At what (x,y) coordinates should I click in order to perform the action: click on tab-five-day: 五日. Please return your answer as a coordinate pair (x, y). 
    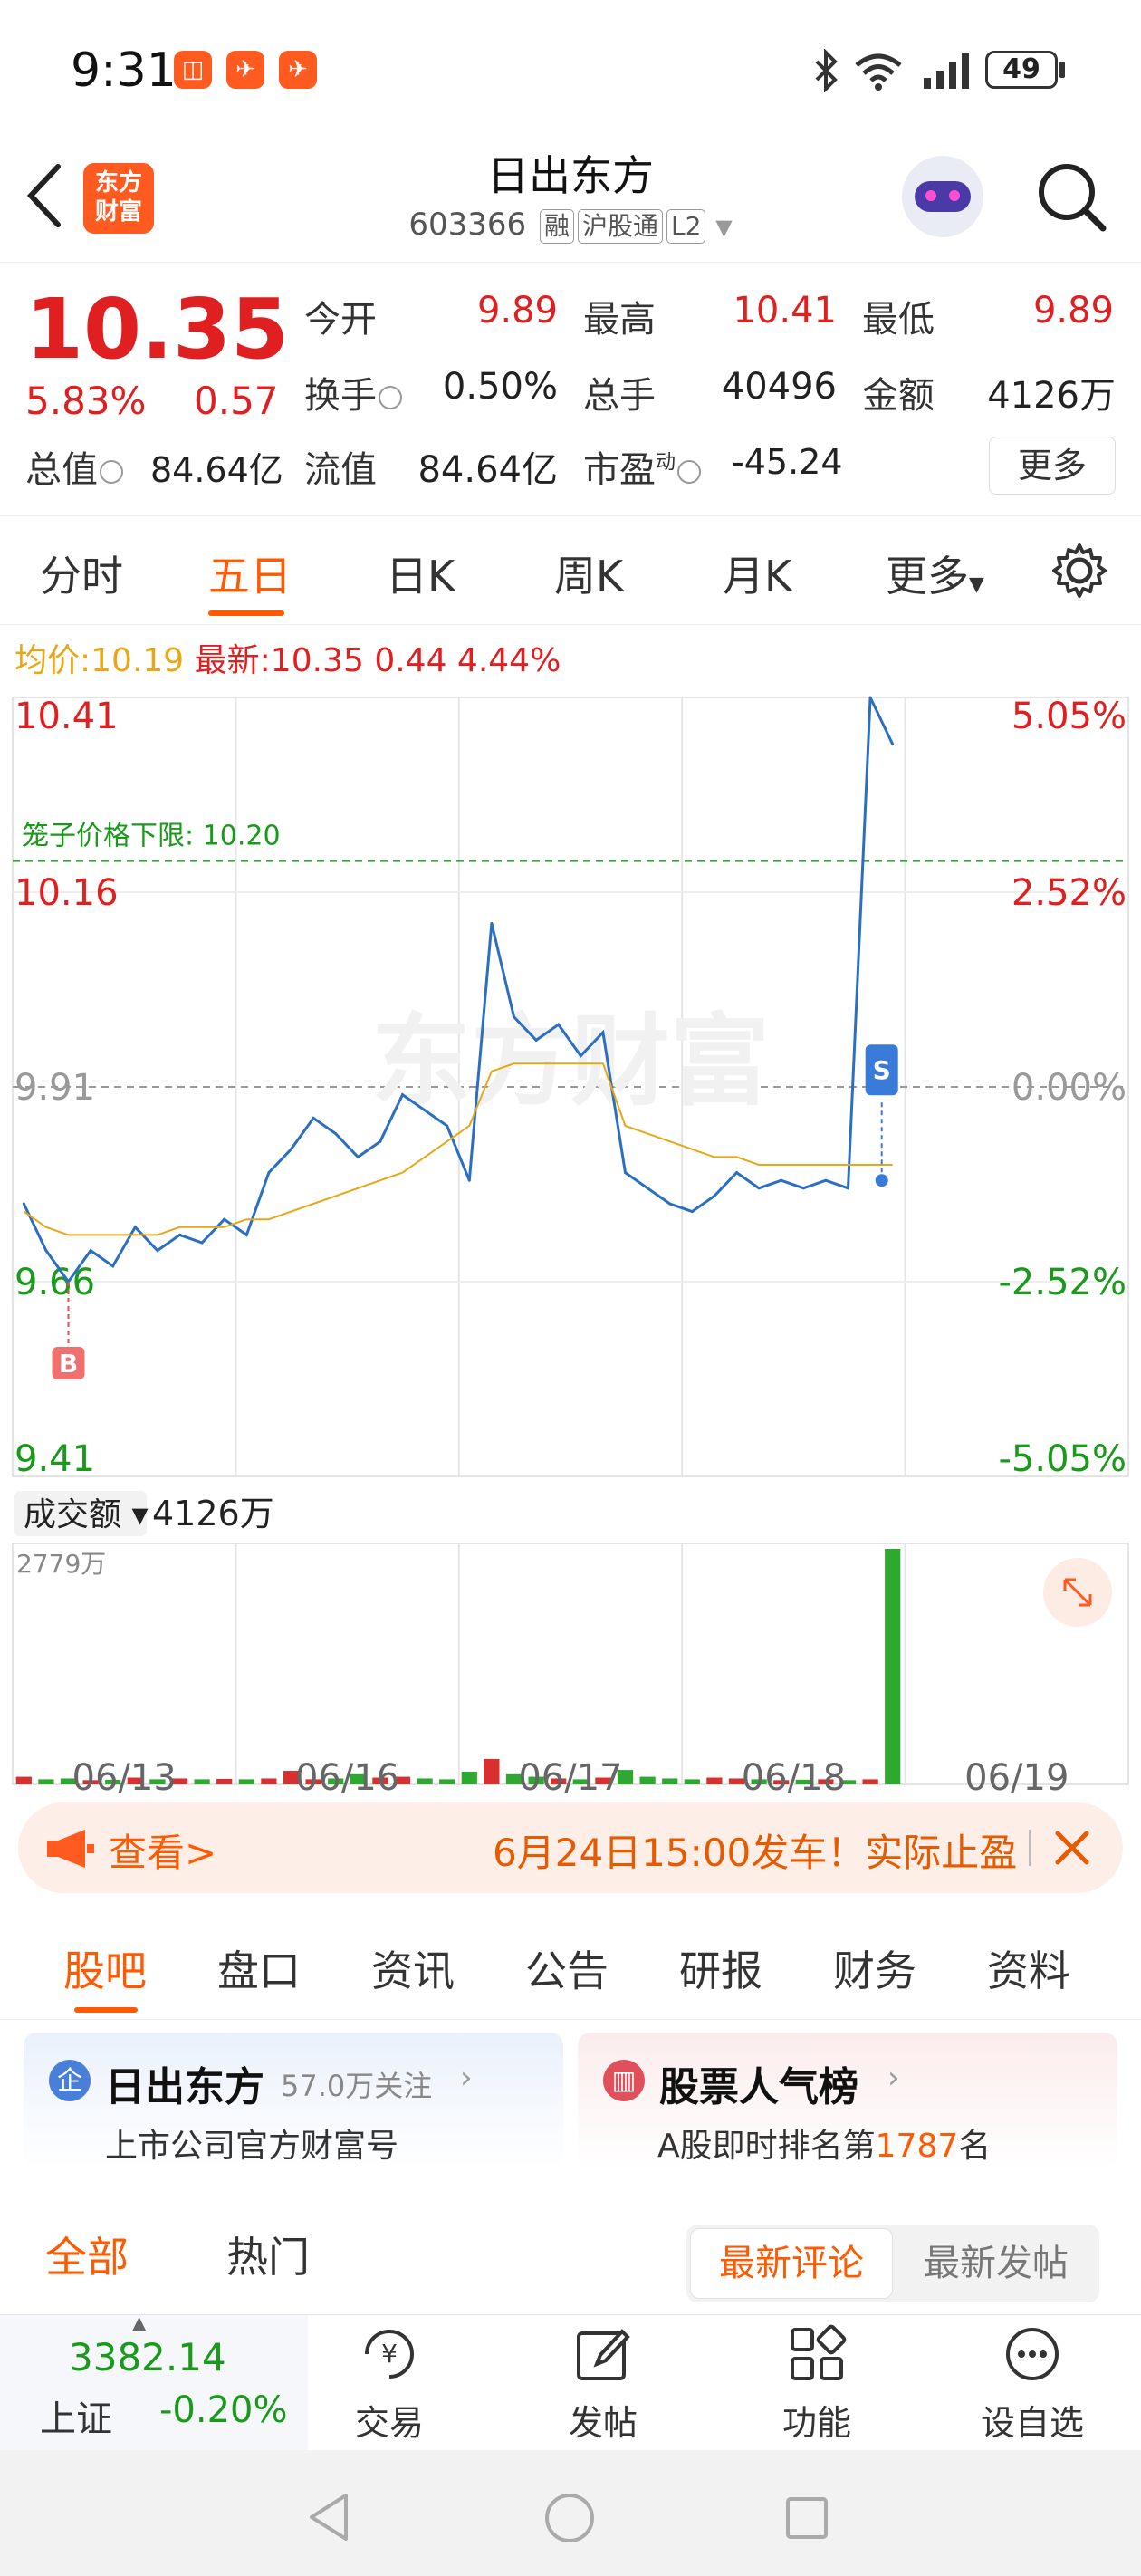
    Looking at the image, I should click on (250, 573).